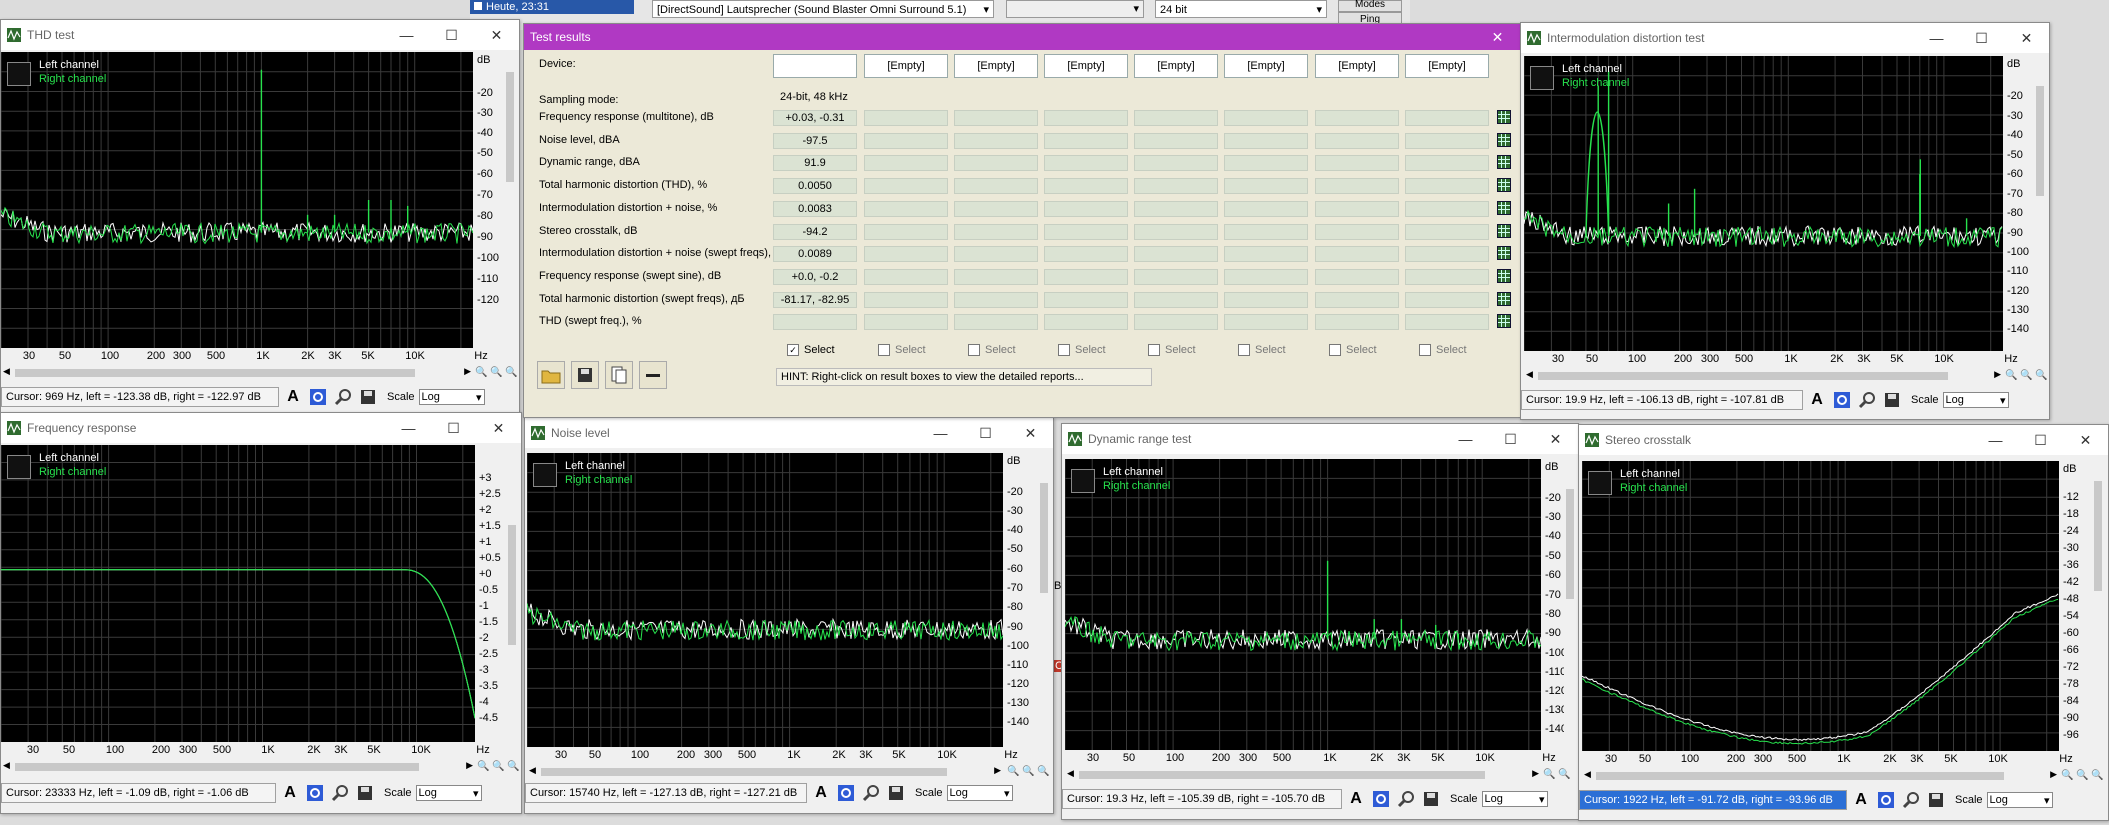 This screenshot has height=825, width=2109. I want to click on device-slot: SBO, so click(815, 66).